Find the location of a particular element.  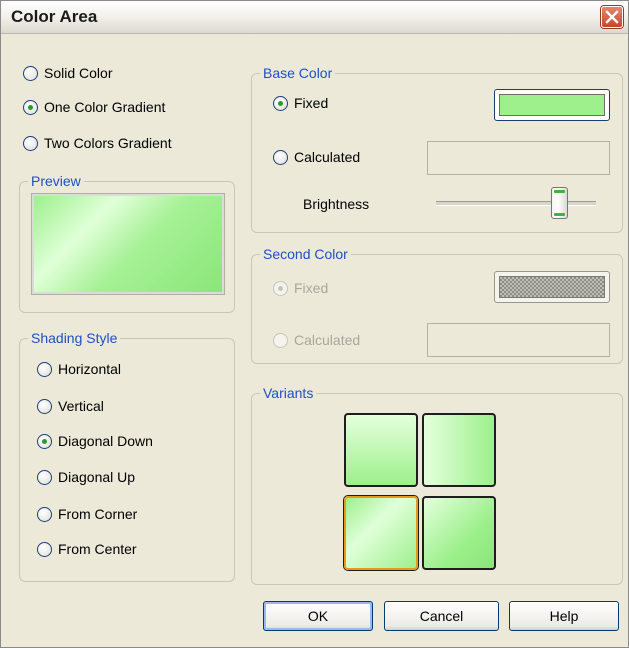

radio-horizontal: Horizontal is located at coordinates (79, 369).